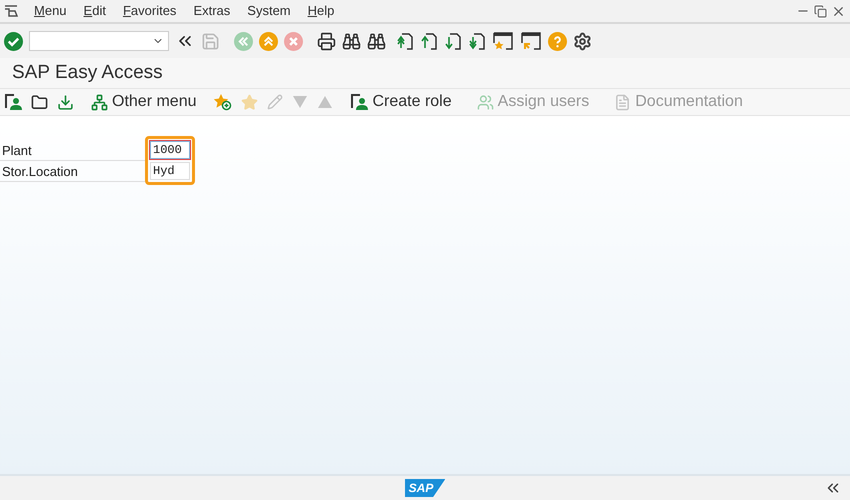 Image resolution: width=850 pixels, height=500 pixels. What do you see at coordinates (11, 11) in the screenshot?
I see `menu-icon` at bounding box center [11, 11].